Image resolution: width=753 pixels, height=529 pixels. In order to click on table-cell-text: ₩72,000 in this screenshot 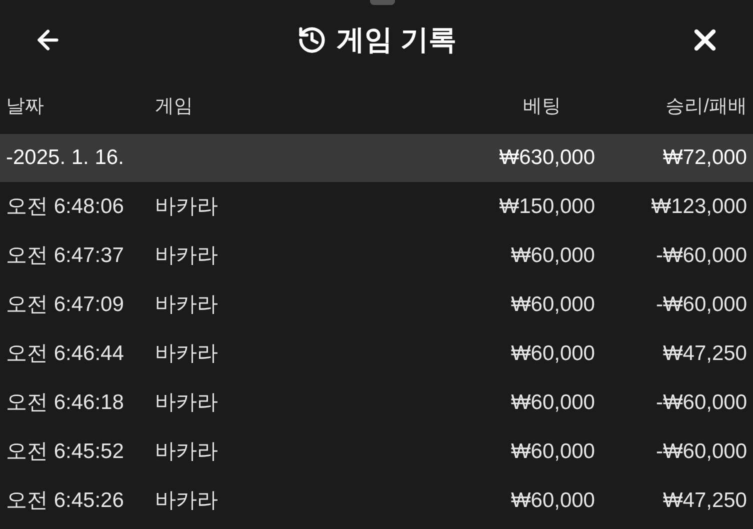, I will do `click(704, 158)`.